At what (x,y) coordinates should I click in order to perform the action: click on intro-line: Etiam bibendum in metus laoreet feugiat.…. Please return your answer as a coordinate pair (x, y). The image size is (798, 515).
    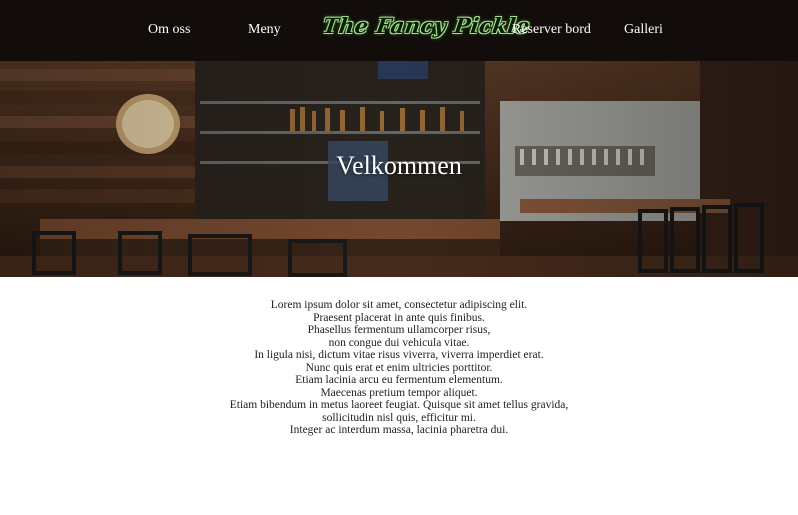
    Looking at the image, I should click on (399, 405).